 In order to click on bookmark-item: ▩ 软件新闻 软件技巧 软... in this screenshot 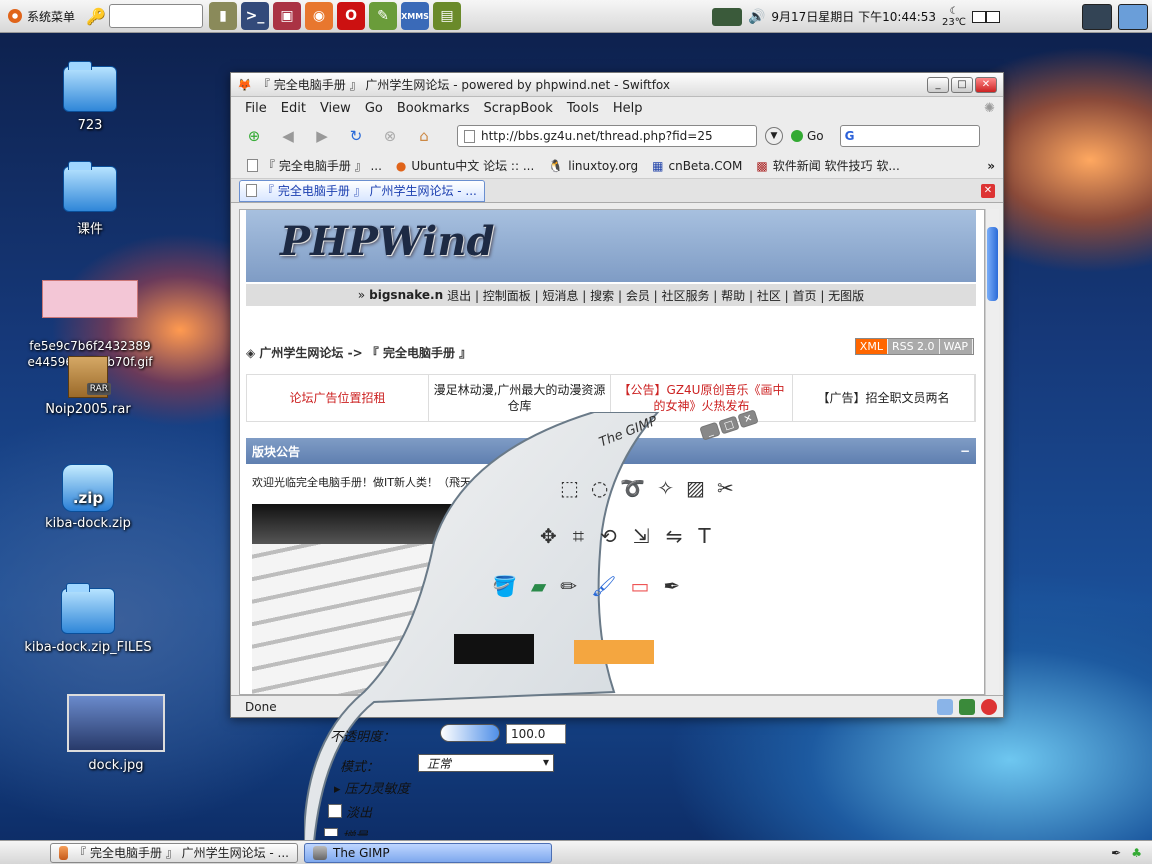, I will do `click(827, 165)`.